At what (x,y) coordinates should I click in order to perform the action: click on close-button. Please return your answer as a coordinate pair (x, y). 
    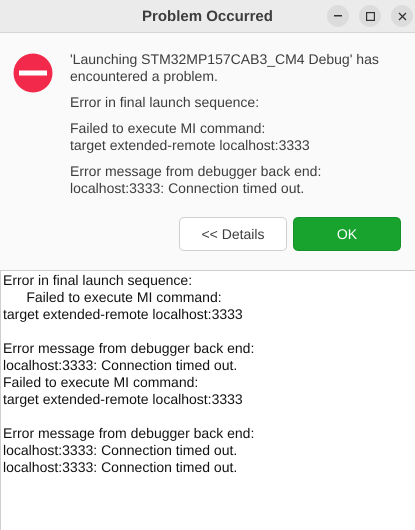
    Looking at the image, I should click on (402, 16).